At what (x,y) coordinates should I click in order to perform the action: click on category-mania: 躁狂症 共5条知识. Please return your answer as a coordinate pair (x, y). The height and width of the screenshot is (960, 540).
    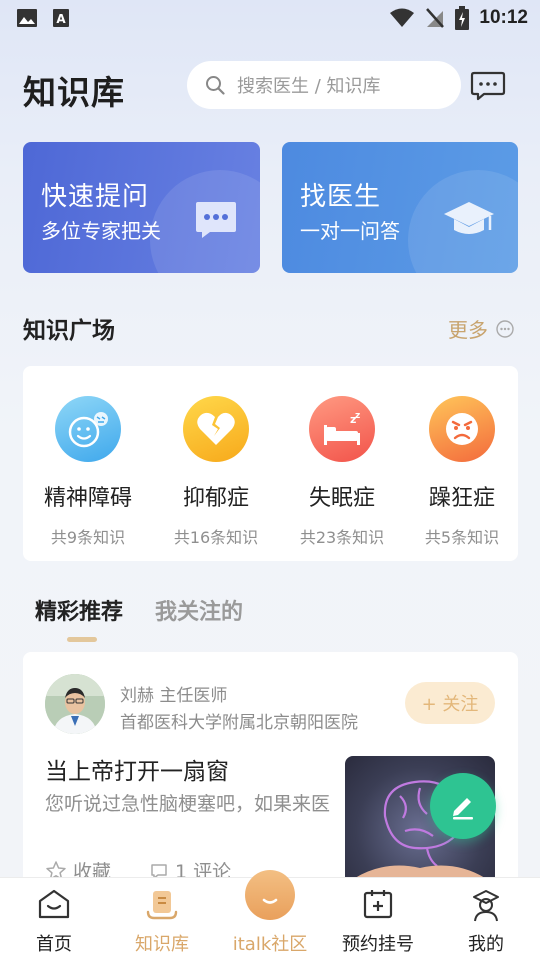
    Looking at the image, I should click on (462, 472).